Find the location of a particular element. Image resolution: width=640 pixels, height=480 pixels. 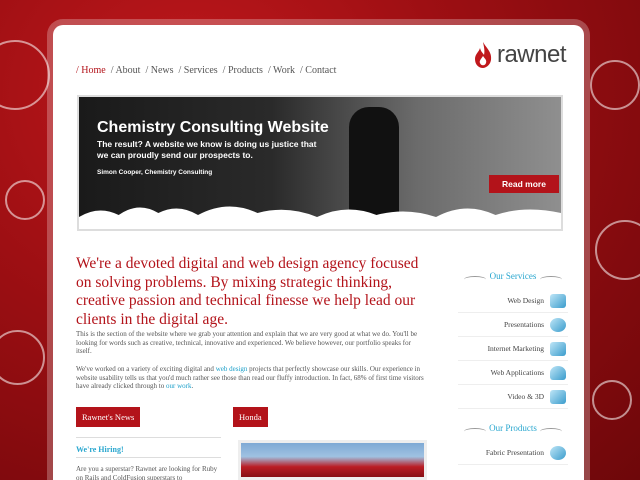

nav-home: / Home is located at coordinates (91, 70).